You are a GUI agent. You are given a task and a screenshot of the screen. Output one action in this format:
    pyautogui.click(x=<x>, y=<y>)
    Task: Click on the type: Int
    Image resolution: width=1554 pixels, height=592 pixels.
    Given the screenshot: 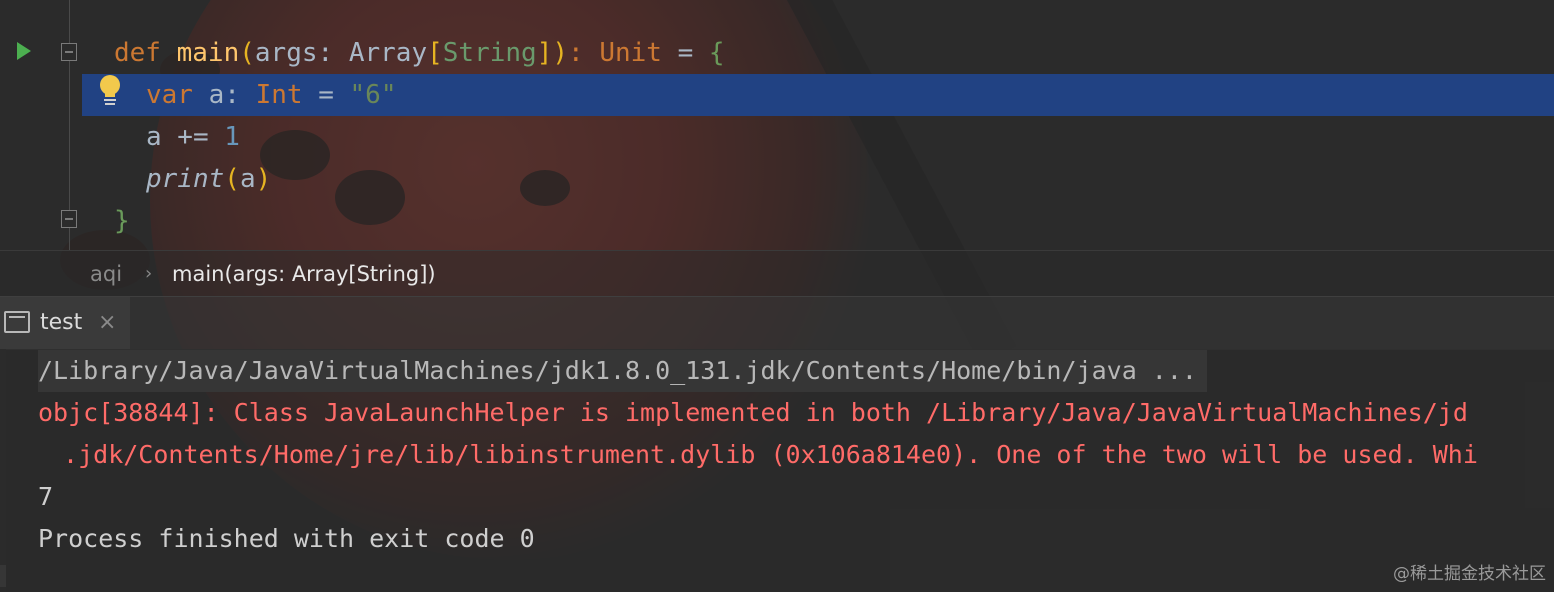 What is the action you would take?
    pyautogui.click(x=279, y=95)
    